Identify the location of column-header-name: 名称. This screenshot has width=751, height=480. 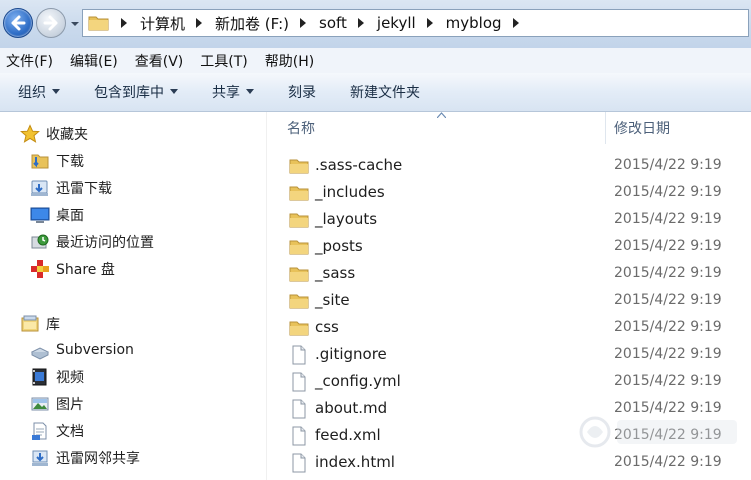
(301, 128).